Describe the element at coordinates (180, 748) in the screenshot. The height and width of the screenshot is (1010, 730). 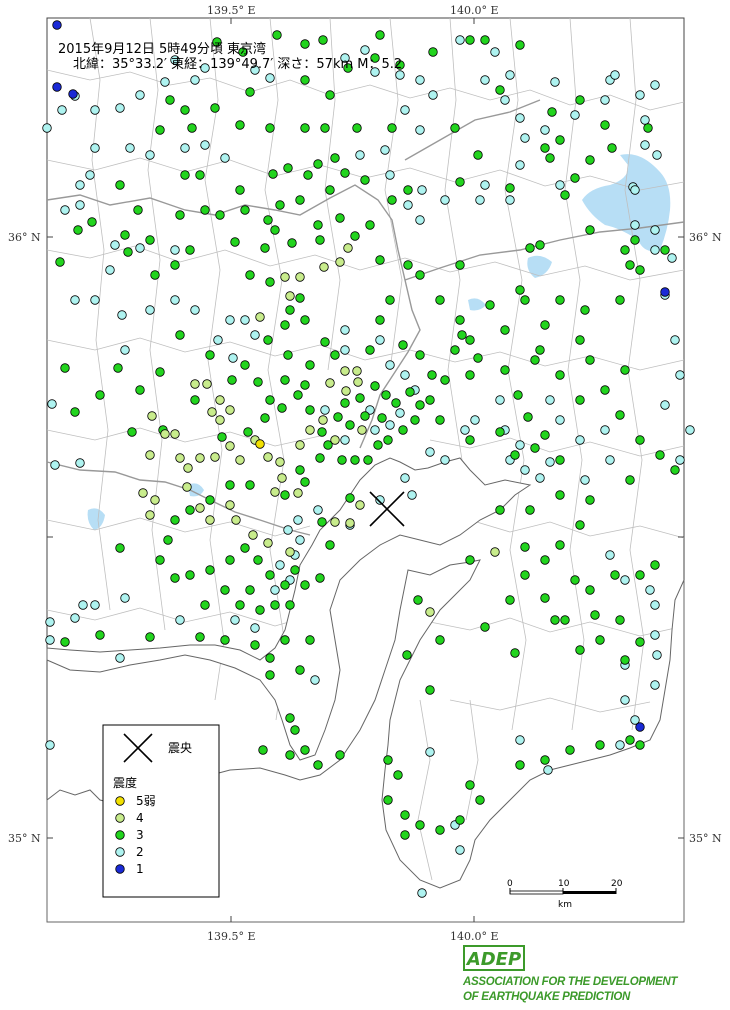
I see `legend-epicenter-label: 震央` at that location.